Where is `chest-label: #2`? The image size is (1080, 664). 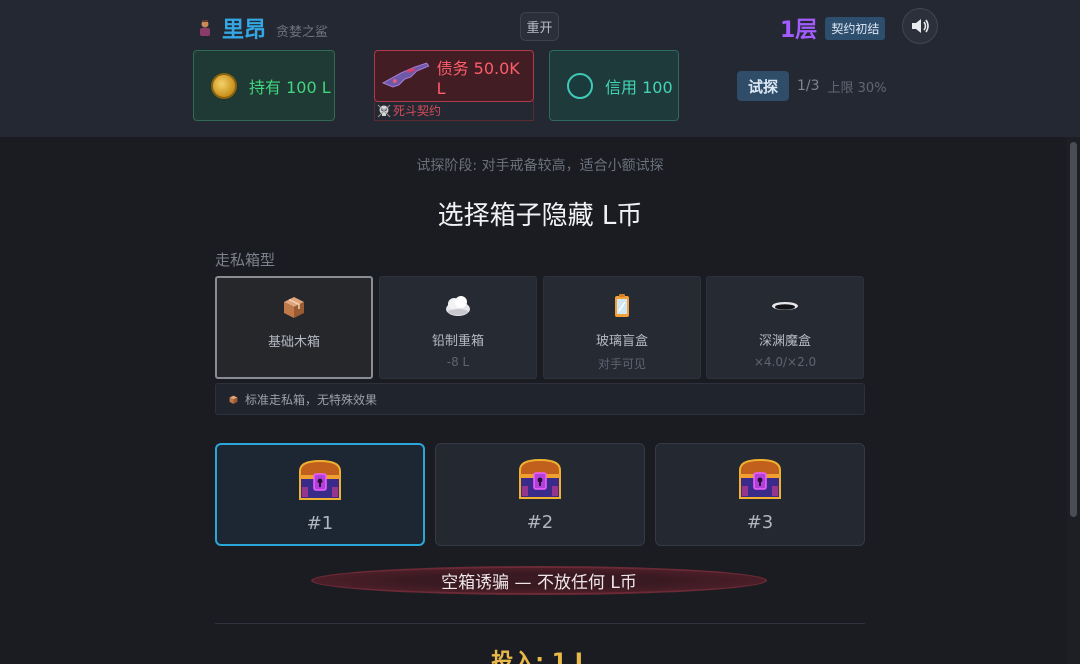 chest-label: #2 is located at coordinates (540, 522).